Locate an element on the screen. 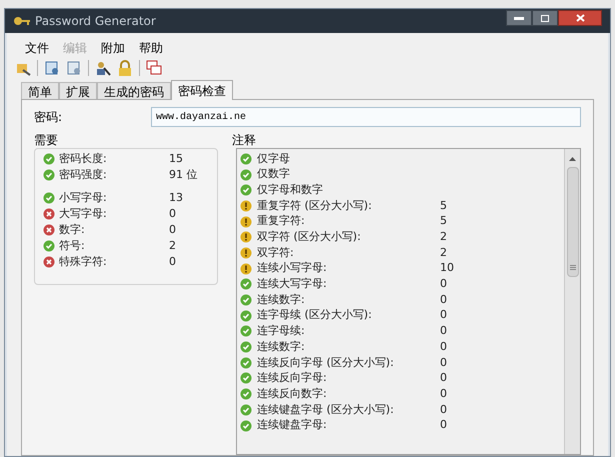 This screenshot has width=615, height=457. tab: 生成的密码 is located at coordinates (134, 90).